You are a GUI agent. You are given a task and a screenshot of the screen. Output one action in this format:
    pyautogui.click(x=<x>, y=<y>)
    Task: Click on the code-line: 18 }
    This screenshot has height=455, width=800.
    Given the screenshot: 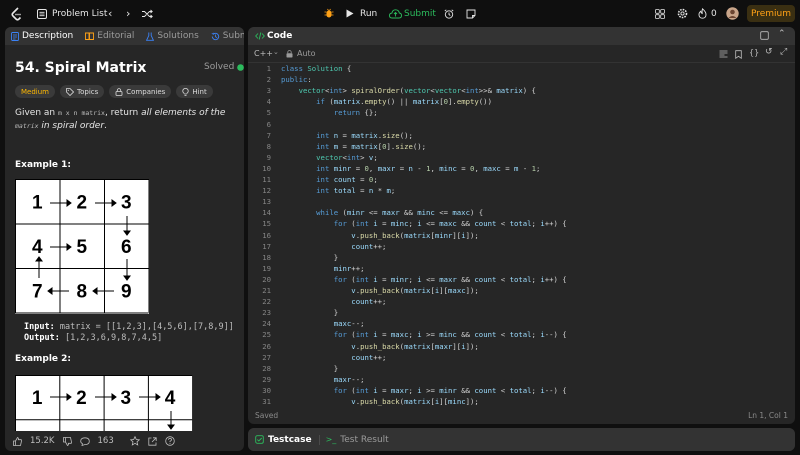 What is the action you would take?
    pyautogui.click(x=521, y=257)
    